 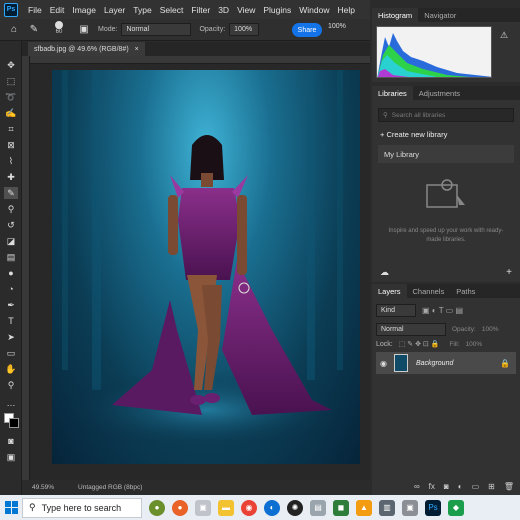 What do you see at coordinates (307, 30) in the screenshot?
I see `share-button: Share` at bounding box center [307, 30].